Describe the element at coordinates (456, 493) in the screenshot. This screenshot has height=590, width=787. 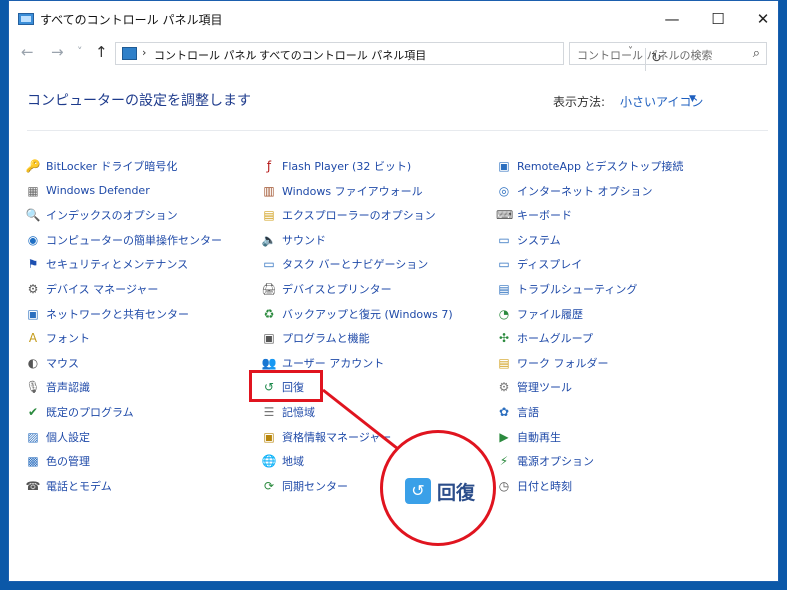
I see `recovery-callout-label: 回復` at that location.